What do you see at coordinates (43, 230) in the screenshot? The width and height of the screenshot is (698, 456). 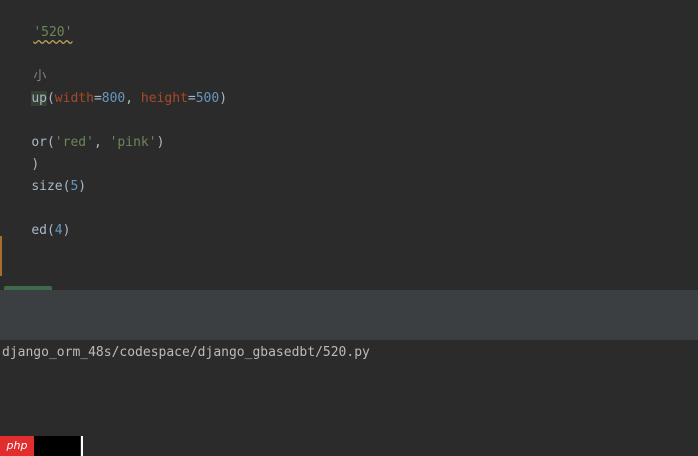 I see `function-name: ed(` at bounding box center [43, 230].